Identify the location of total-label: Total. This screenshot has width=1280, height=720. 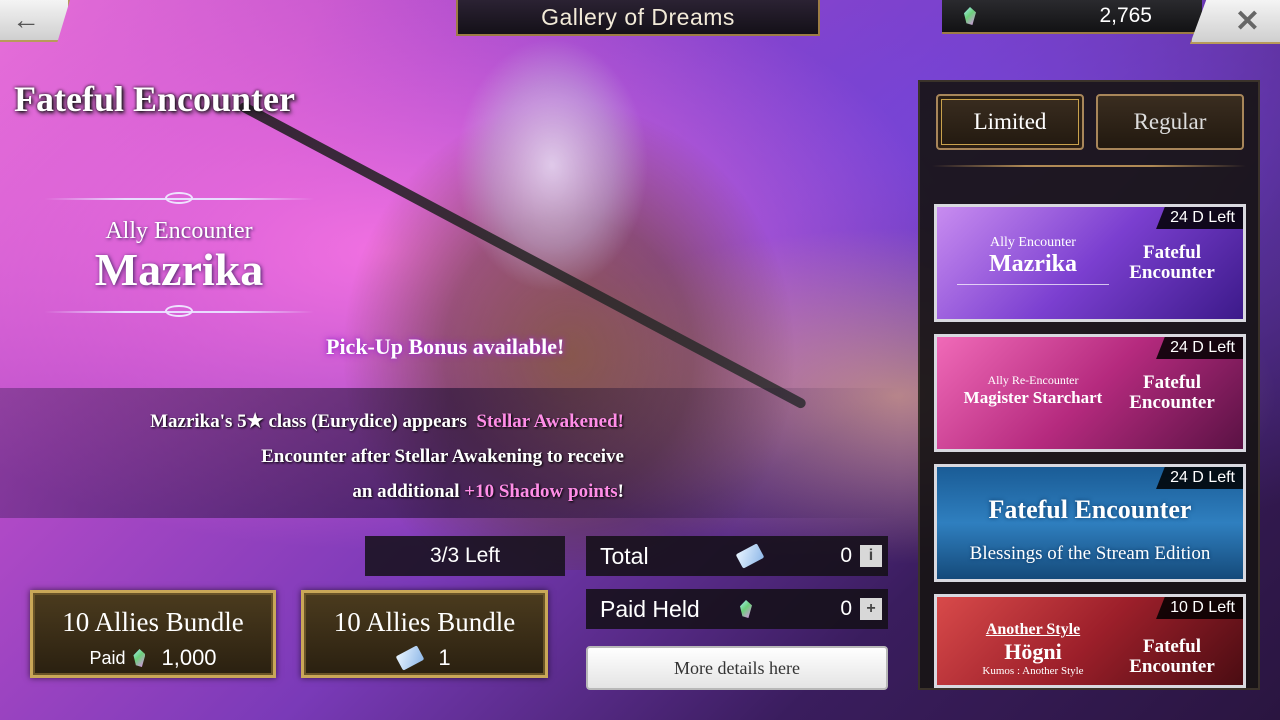
(624, 555).